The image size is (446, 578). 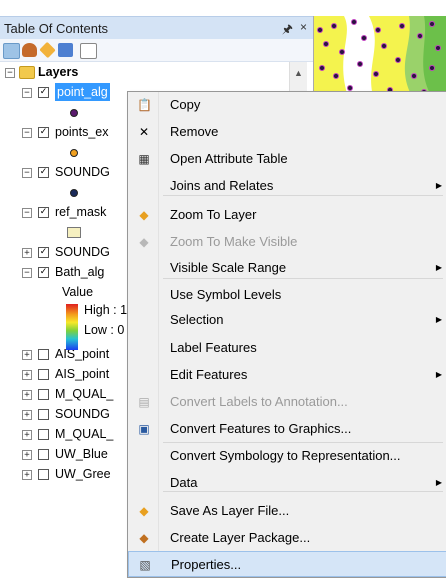 What do you see at coordinates (287, 132) in the screenshot?
I see `menu-item-remove: ✕ Remove` at bounding box center [287, 132].